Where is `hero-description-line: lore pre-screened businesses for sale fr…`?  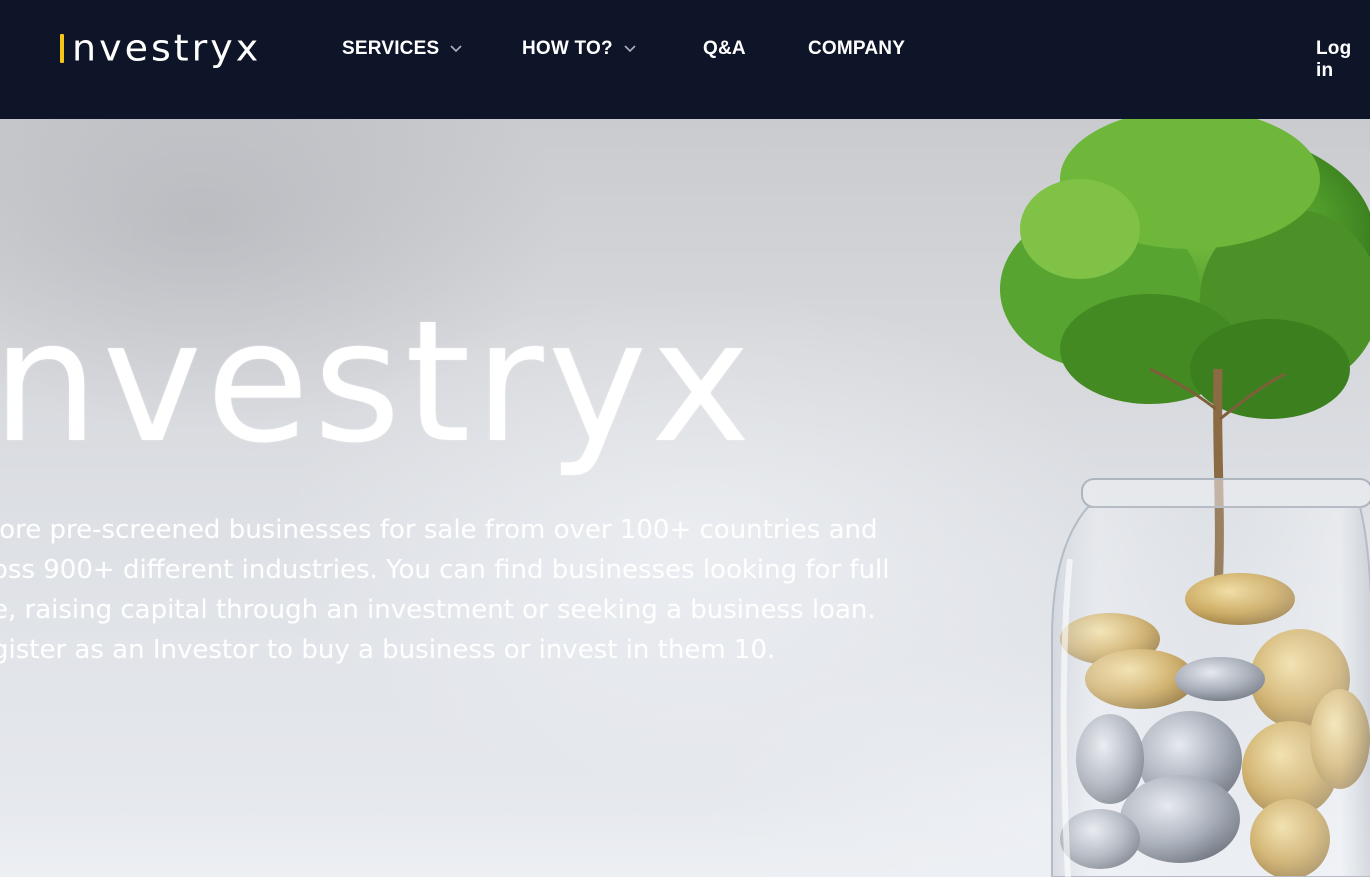
hero-description-line: lore pre-screened businesses for sale fr… is located at coordinates (439, 530).